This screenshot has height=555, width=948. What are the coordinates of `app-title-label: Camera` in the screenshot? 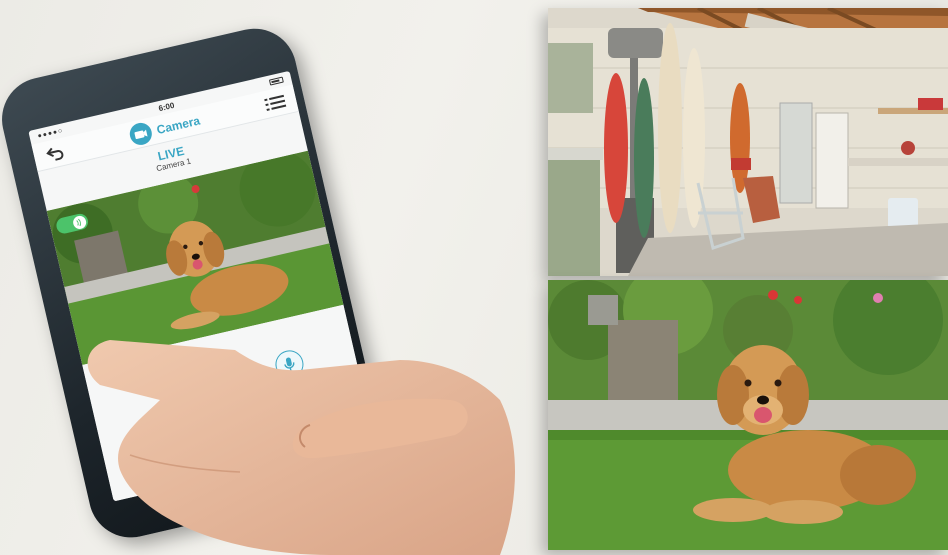 It's located at (178, 125).